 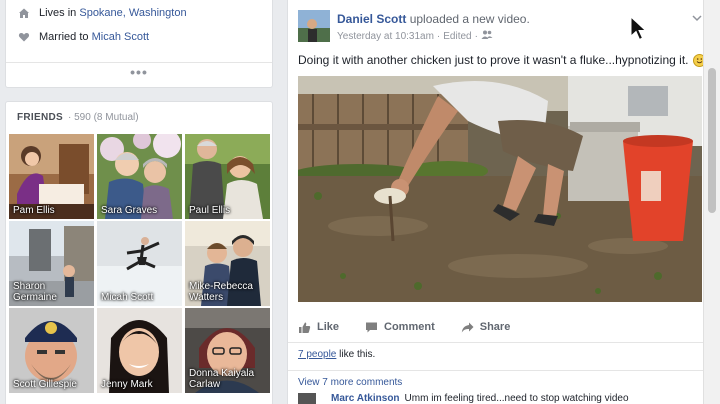 What do you see at coordinates (371, 327) in the screenshot?
I see `comment-icon` at bounding box center [371, 327].